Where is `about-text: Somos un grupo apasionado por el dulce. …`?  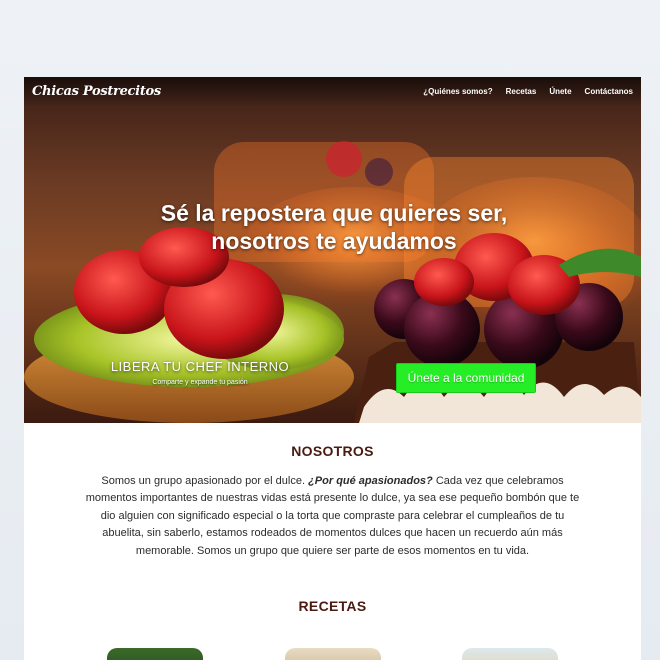 about-text: Somos un grupo apasionado por el dulce. … is located at coordinates (332, 516).